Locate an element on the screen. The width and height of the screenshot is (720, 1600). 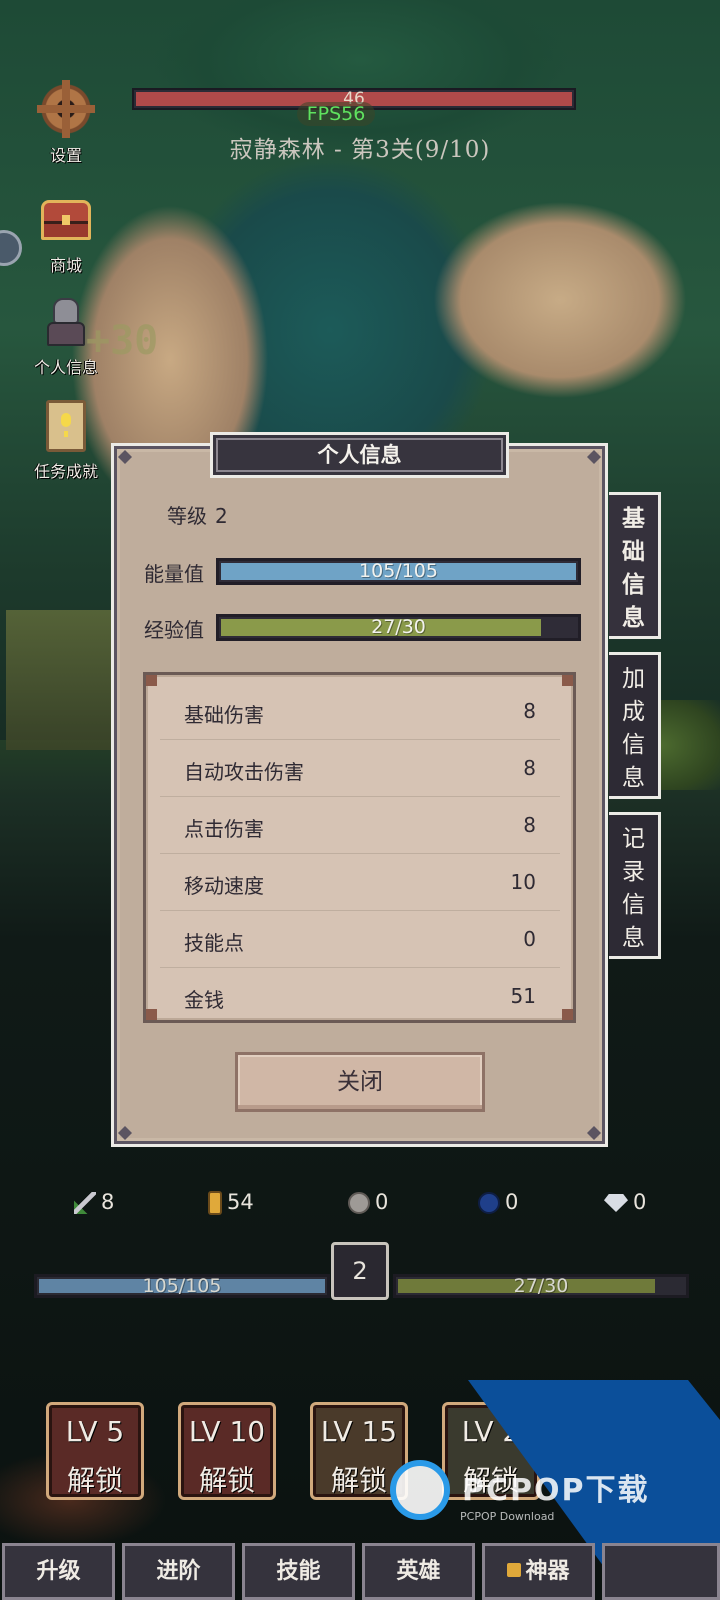
nav-artifacts: 神器 is located at coordinates (538, 1571).